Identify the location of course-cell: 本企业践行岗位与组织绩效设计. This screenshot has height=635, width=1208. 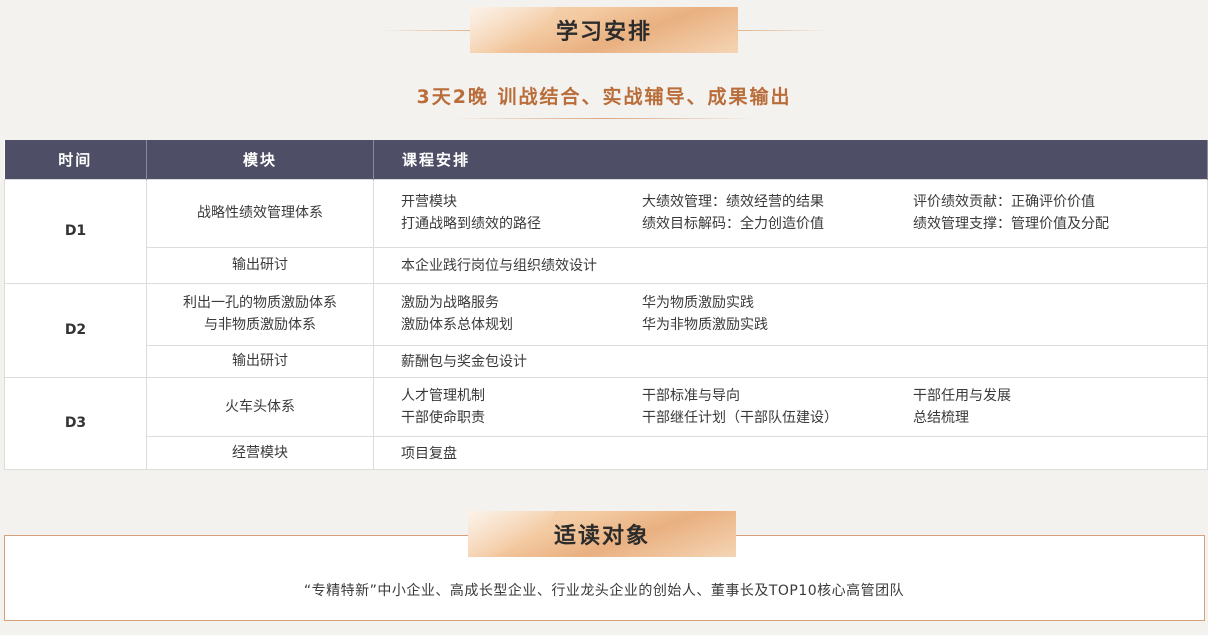
(790, 265).